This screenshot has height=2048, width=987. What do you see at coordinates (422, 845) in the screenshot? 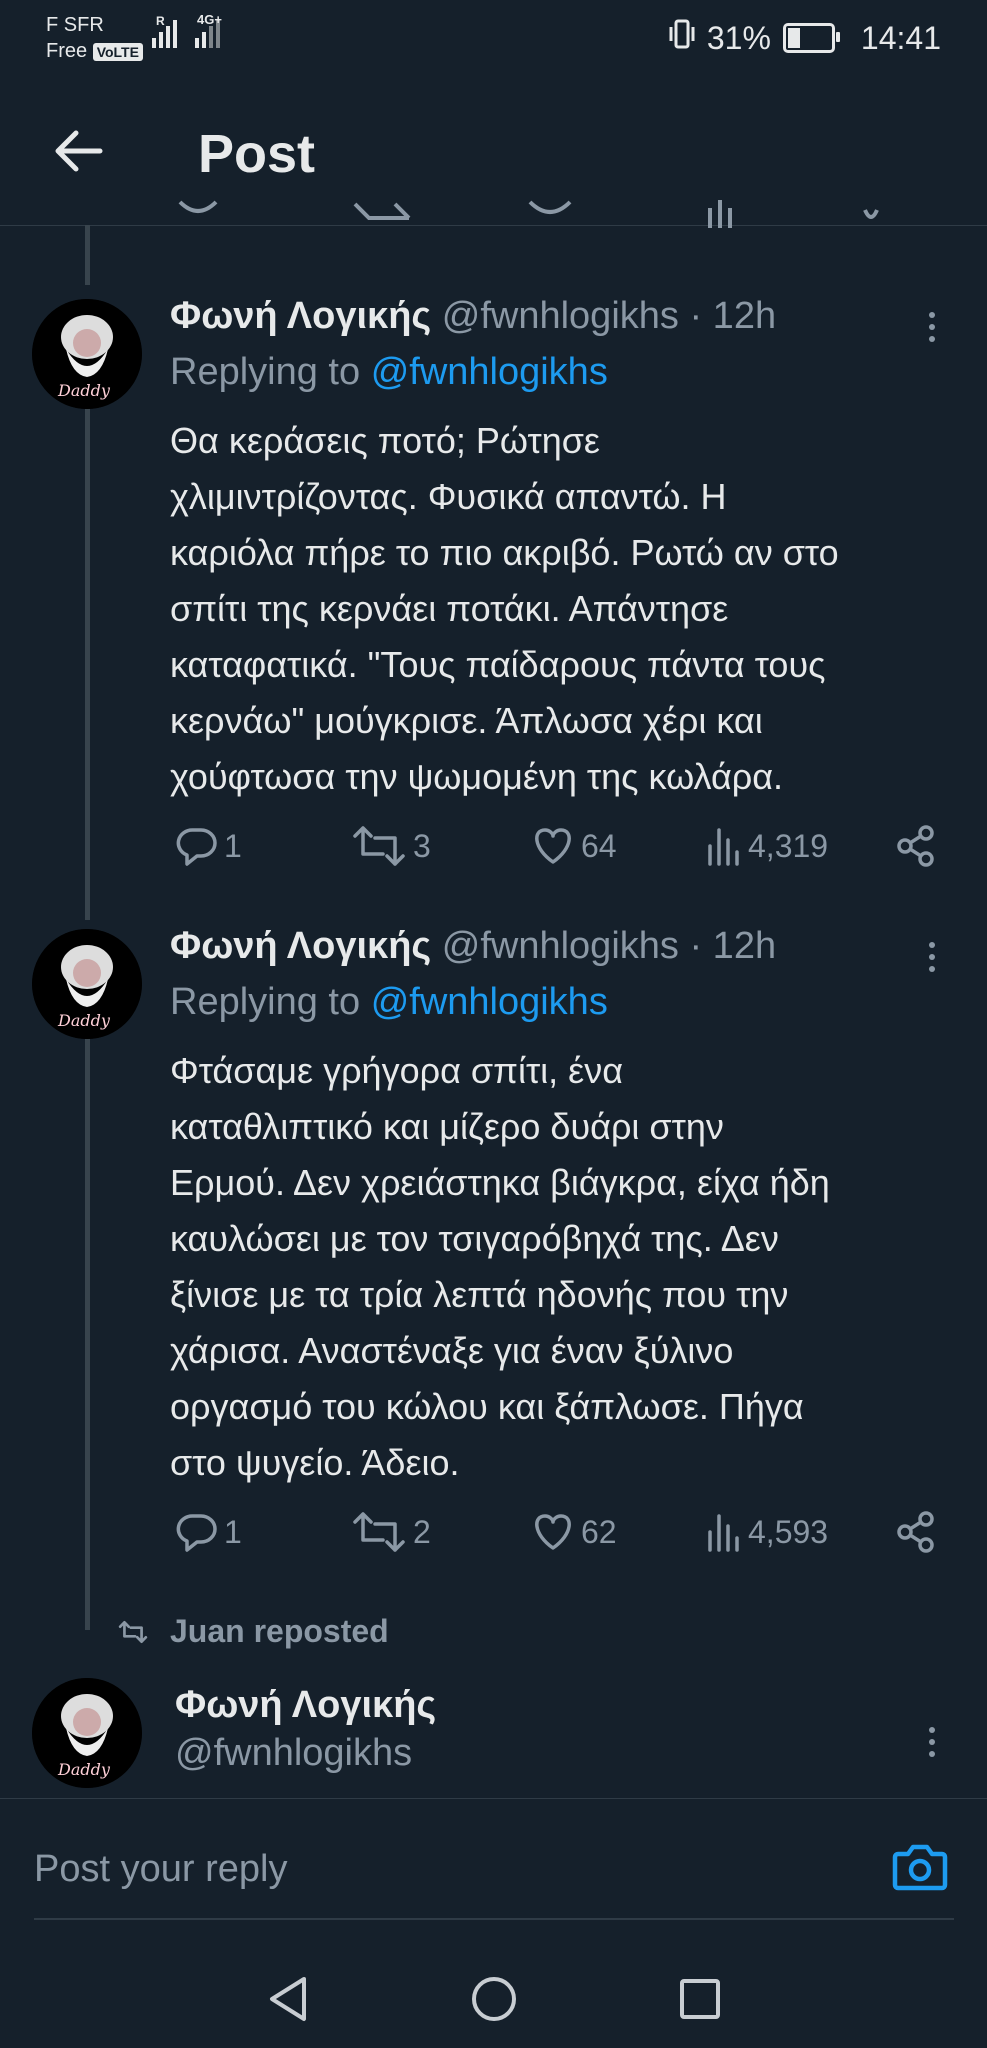
I see `repost-count: 3` at bounding box center [422, 845].